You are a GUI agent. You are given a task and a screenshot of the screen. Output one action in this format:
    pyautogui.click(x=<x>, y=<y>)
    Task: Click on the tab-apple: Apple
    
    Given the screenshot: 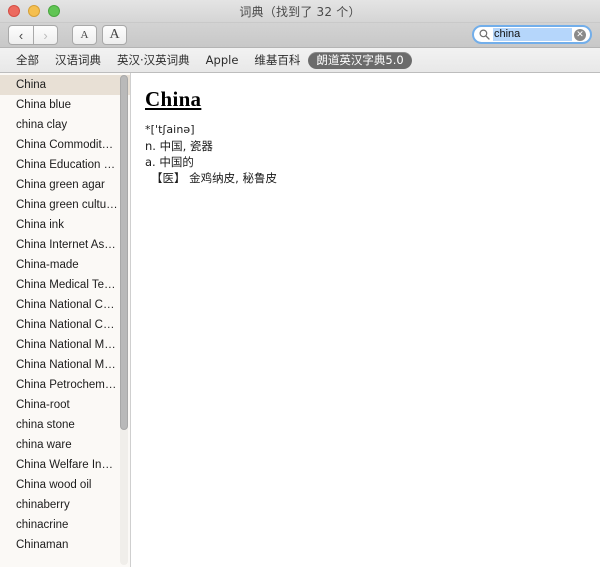 What is the action you would take?
    pyautogui.click(x=222, y=60)
    